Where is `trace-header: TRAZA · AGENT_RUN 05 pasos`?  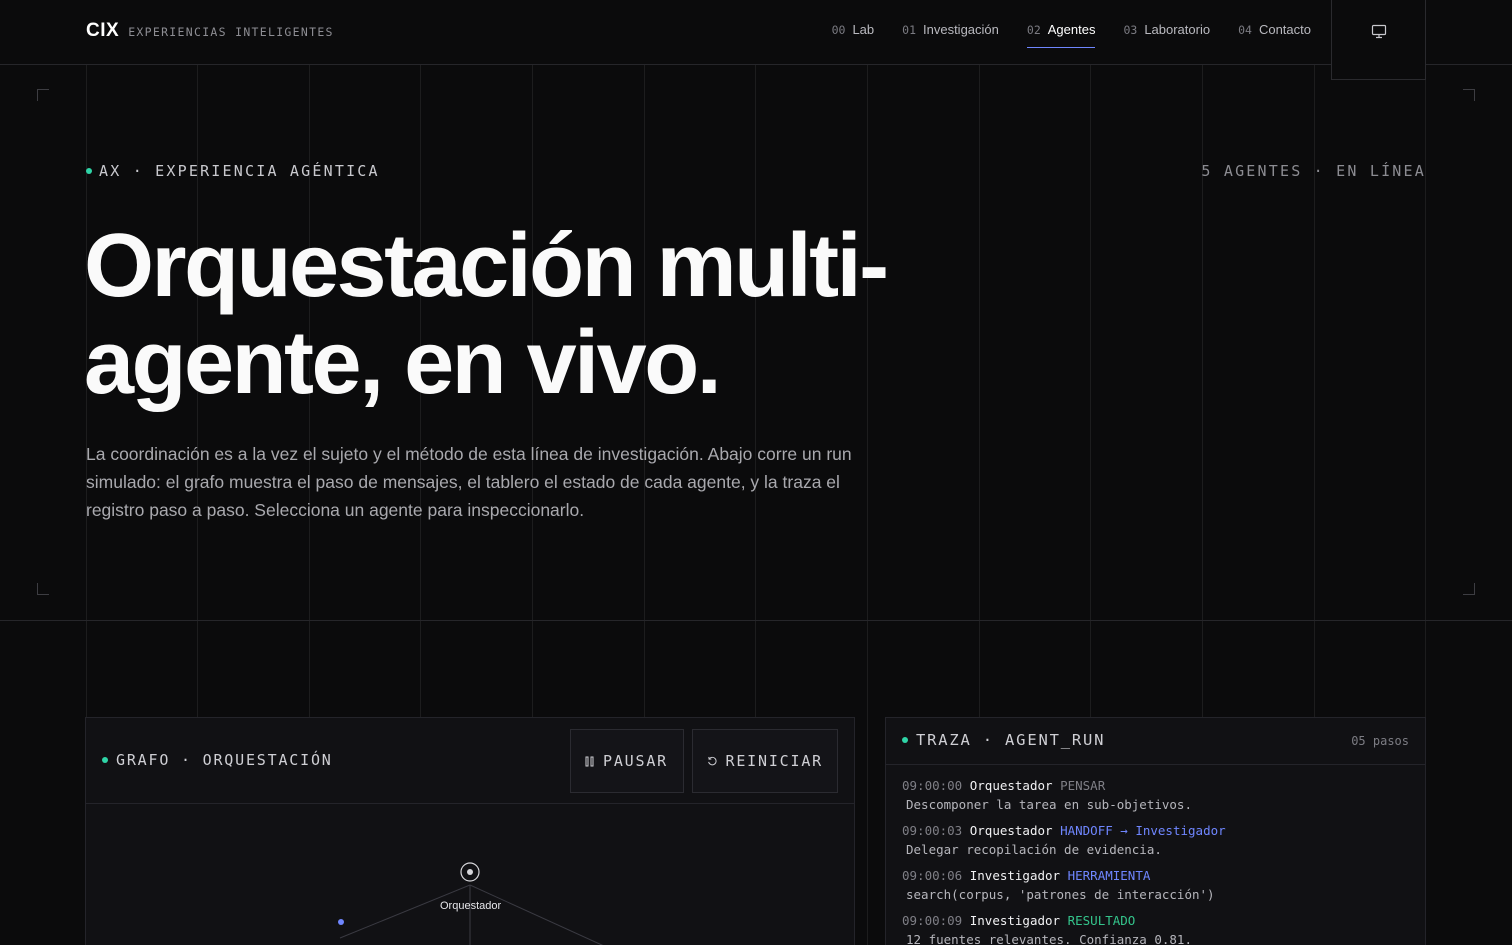
trace-header: TRAZA · AGENT_RUN 05 pasos is located at coordinates (1155, 741).